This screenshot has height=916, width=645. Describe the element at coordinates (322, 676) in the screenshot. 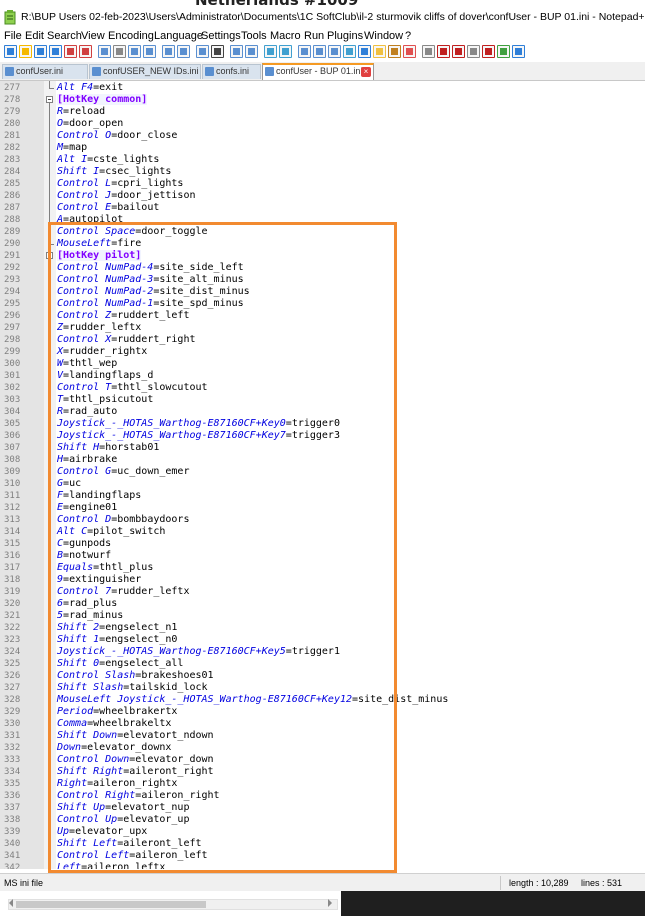

I see `code-line: 326 Control Slash=brakeshoes01` at that location.